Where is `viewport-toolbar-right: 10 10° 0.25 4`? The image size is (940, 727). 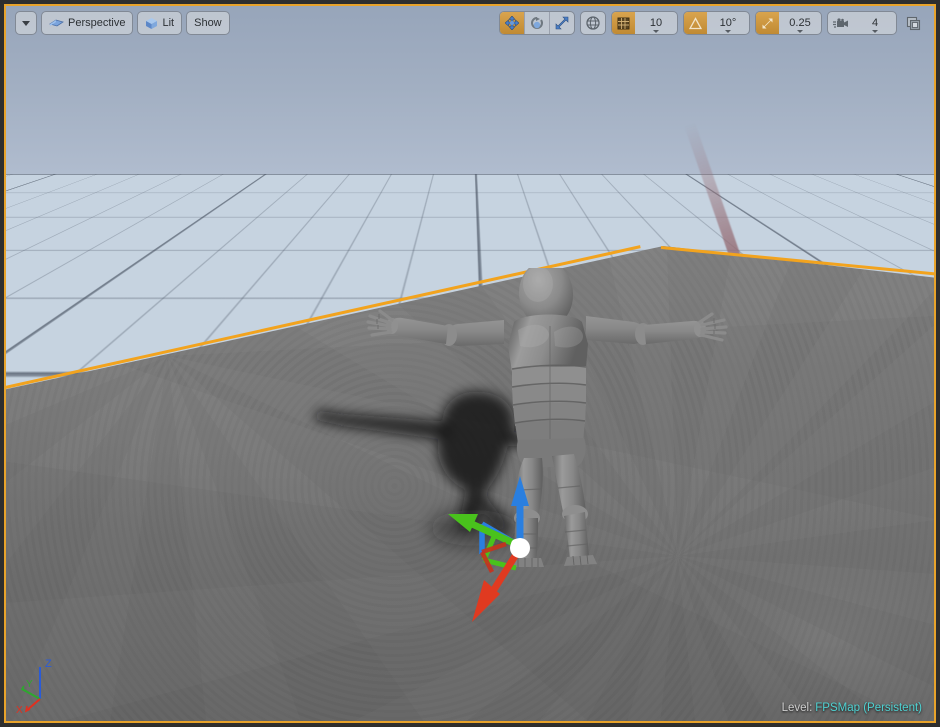 viewport-toolbar-right: 10 10° 0.25 4 is located at coordinates (711, 23).